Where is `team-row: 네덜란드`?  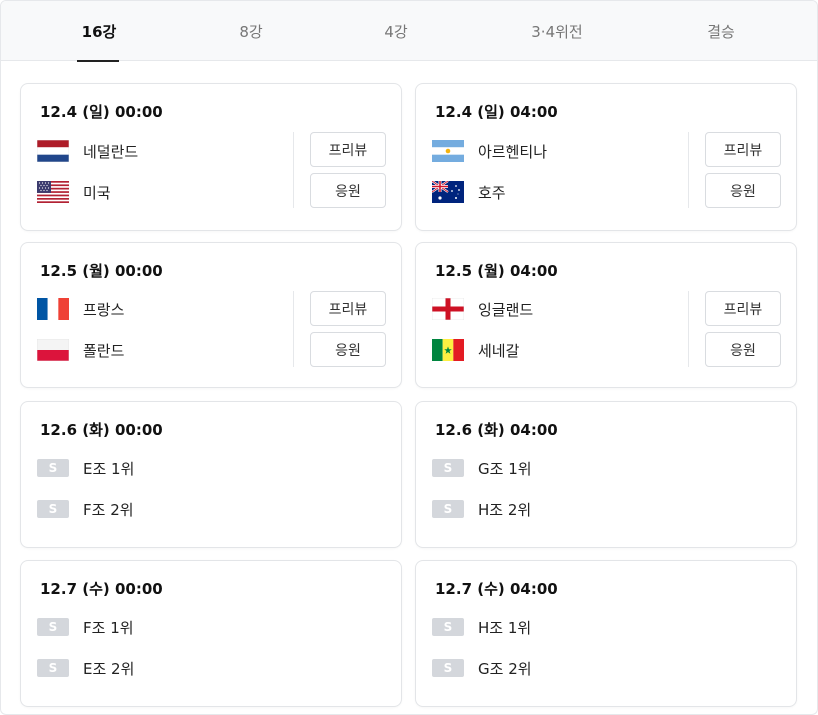 team-row: 네덜란드 is located at coordinates (87, 151).